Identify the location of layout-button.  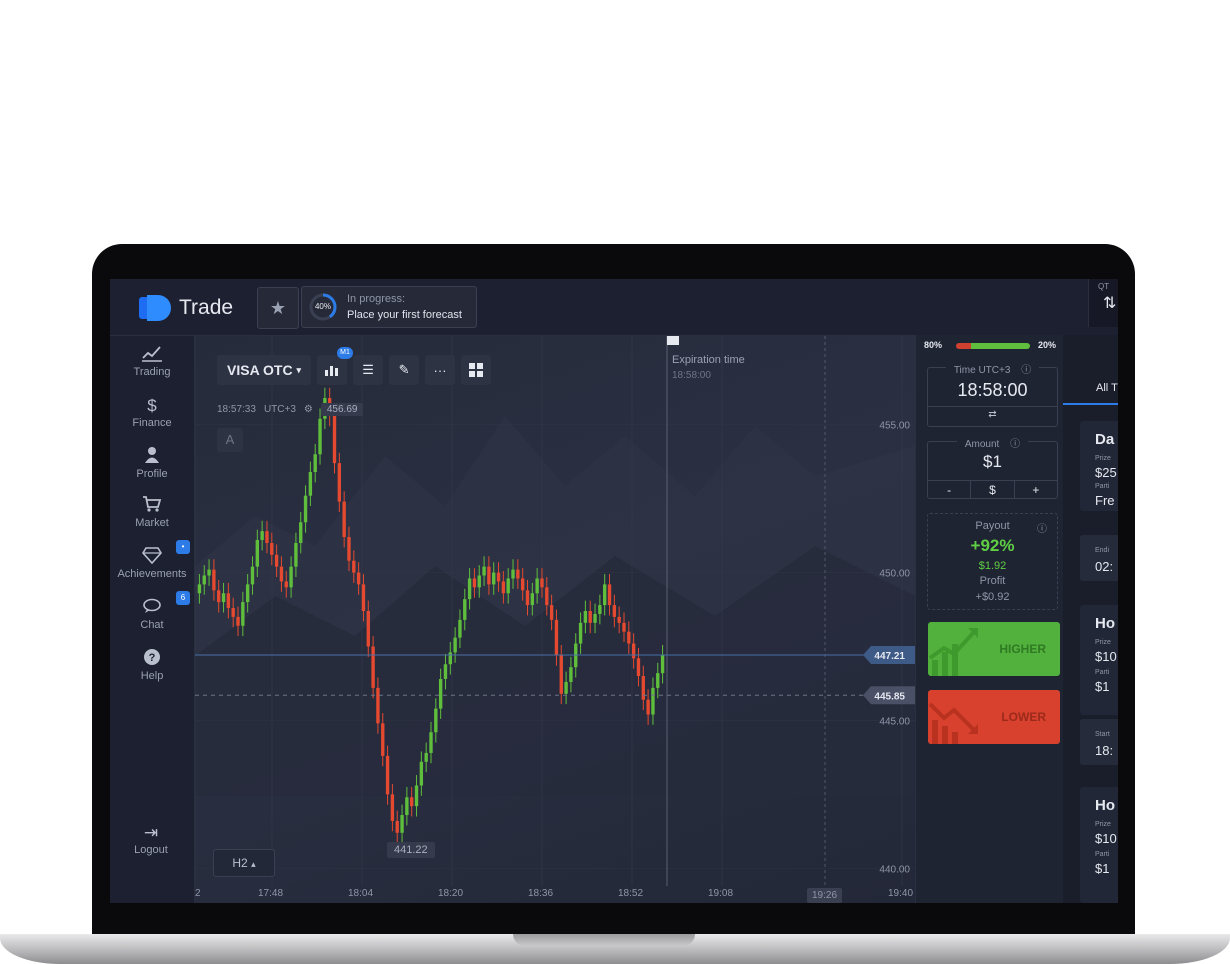
(476, 370).